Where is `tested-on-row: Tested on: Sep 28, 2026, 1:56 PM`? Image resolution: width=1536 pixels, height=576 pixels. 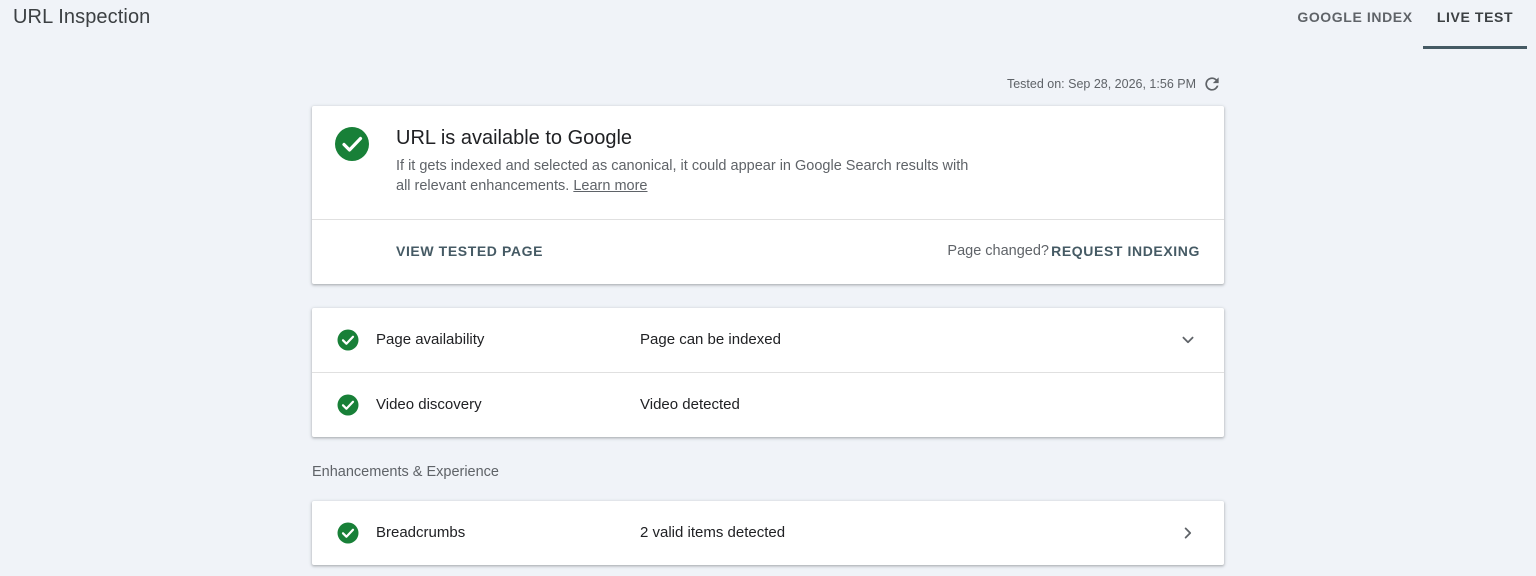
tested-on-row: Tested on: Sep 28, 2026, 1:56 PM is located at coordinates (1114, 84).